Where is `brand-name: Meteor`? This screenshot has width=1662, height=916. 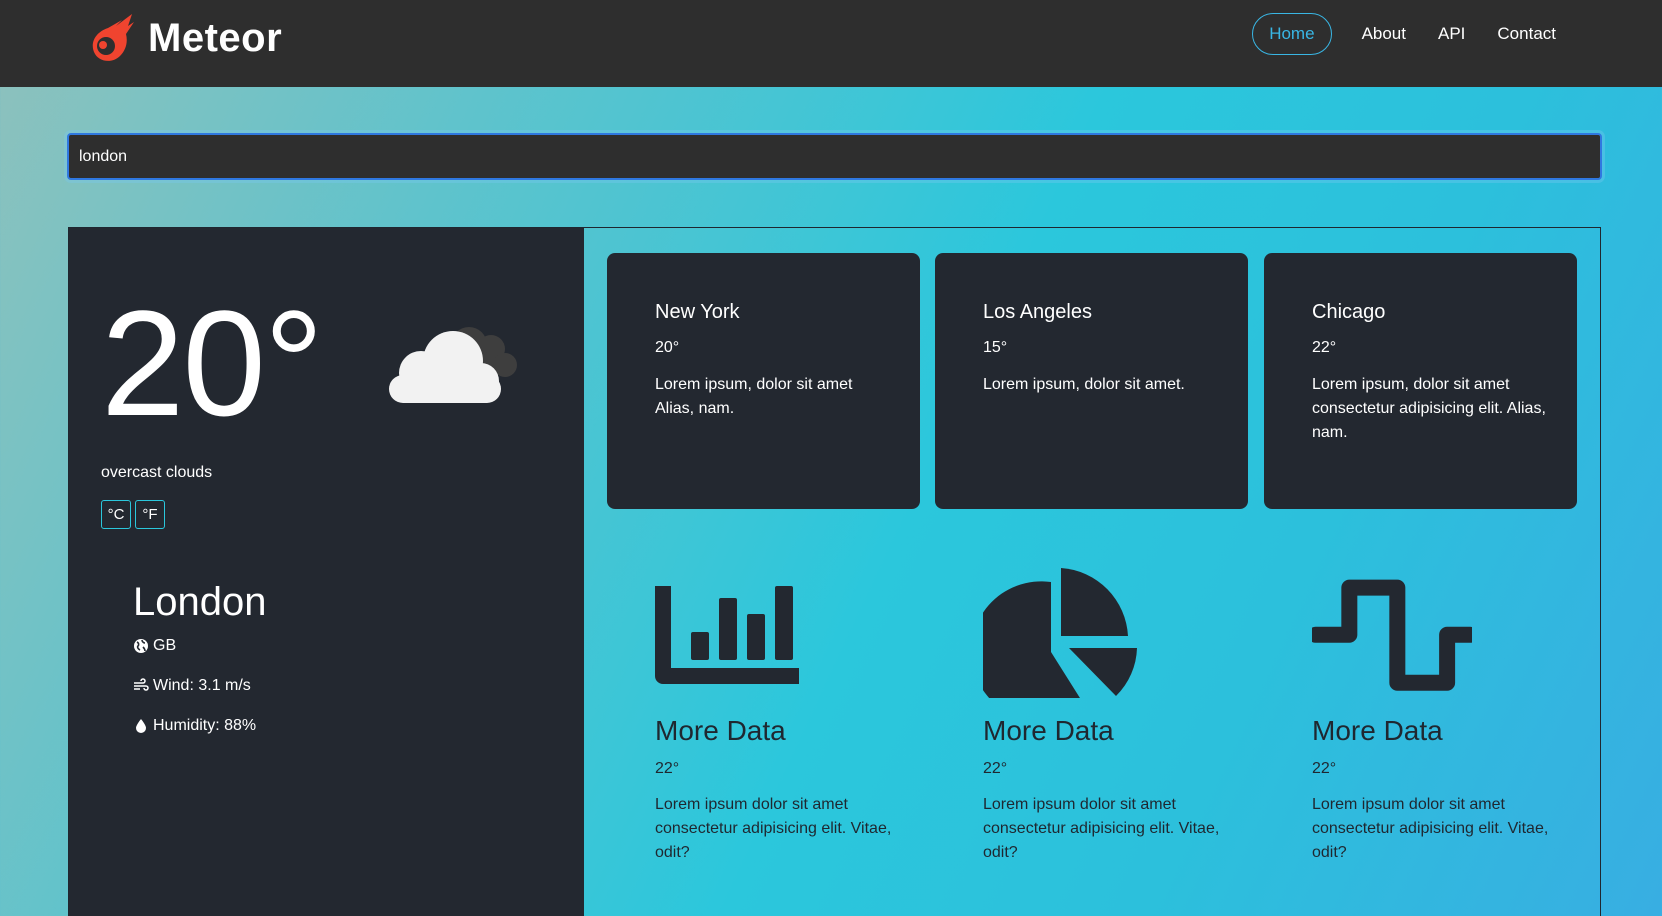
brand-name: Meteor is located at coordinates (215, 37).